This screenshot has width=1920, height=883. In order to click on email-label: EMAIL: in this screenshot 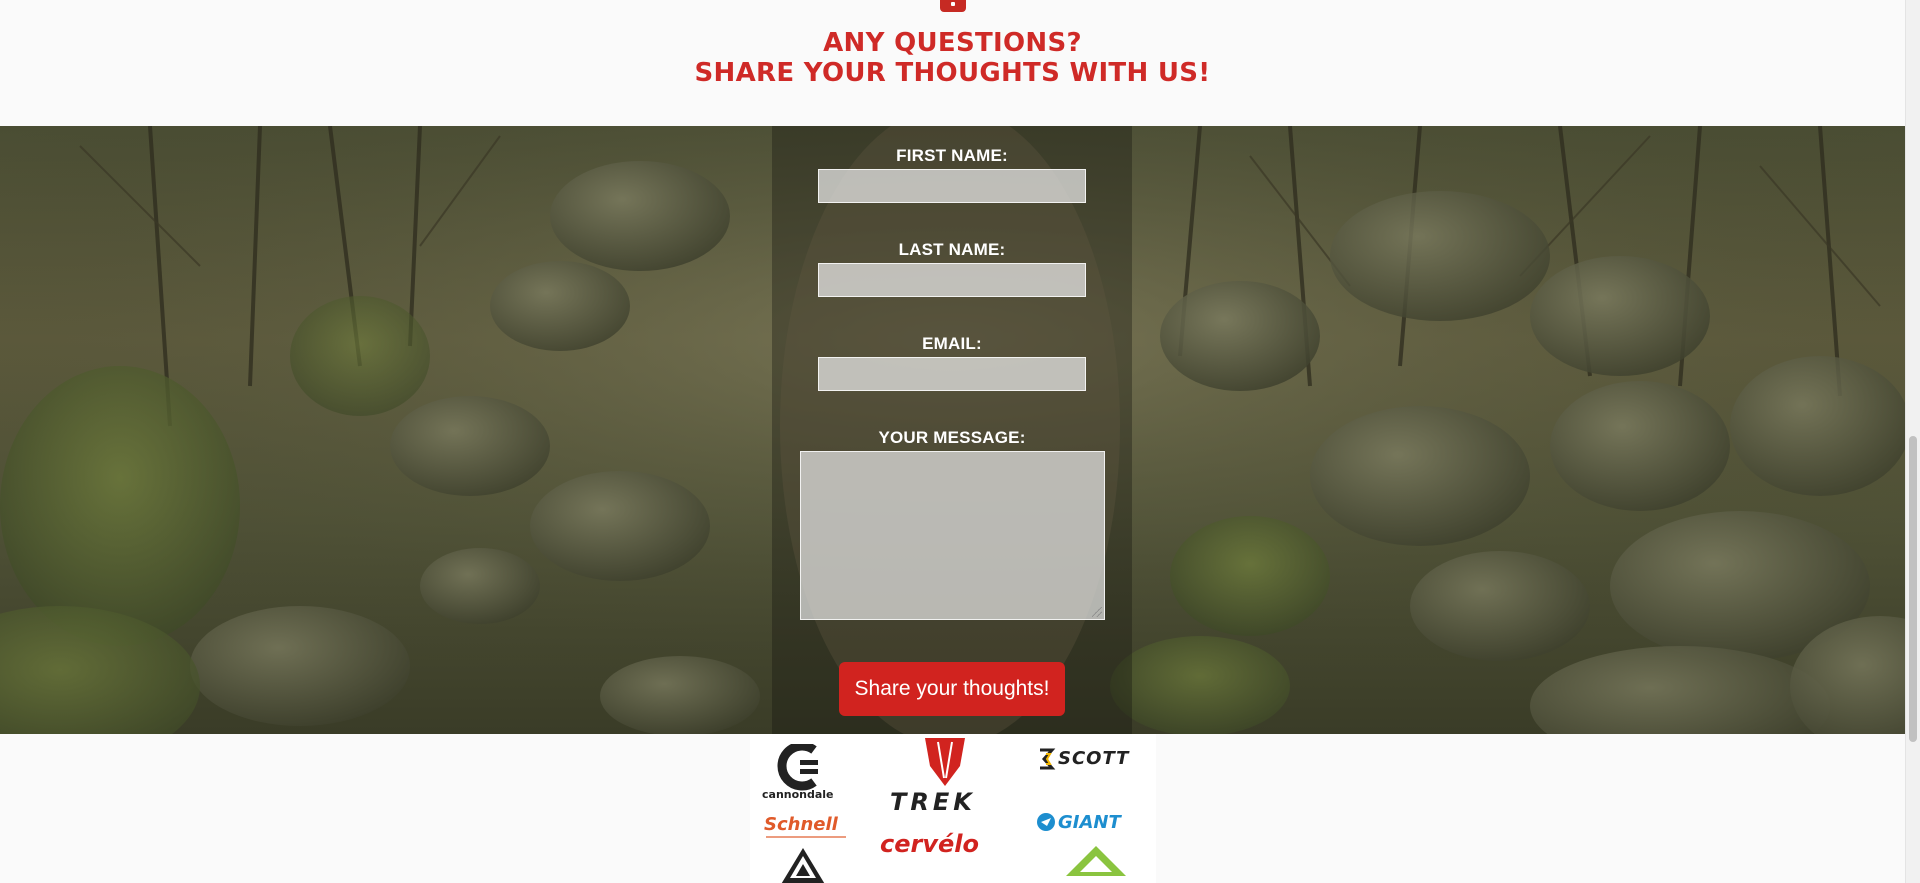, I will do `click(952, 343)`.